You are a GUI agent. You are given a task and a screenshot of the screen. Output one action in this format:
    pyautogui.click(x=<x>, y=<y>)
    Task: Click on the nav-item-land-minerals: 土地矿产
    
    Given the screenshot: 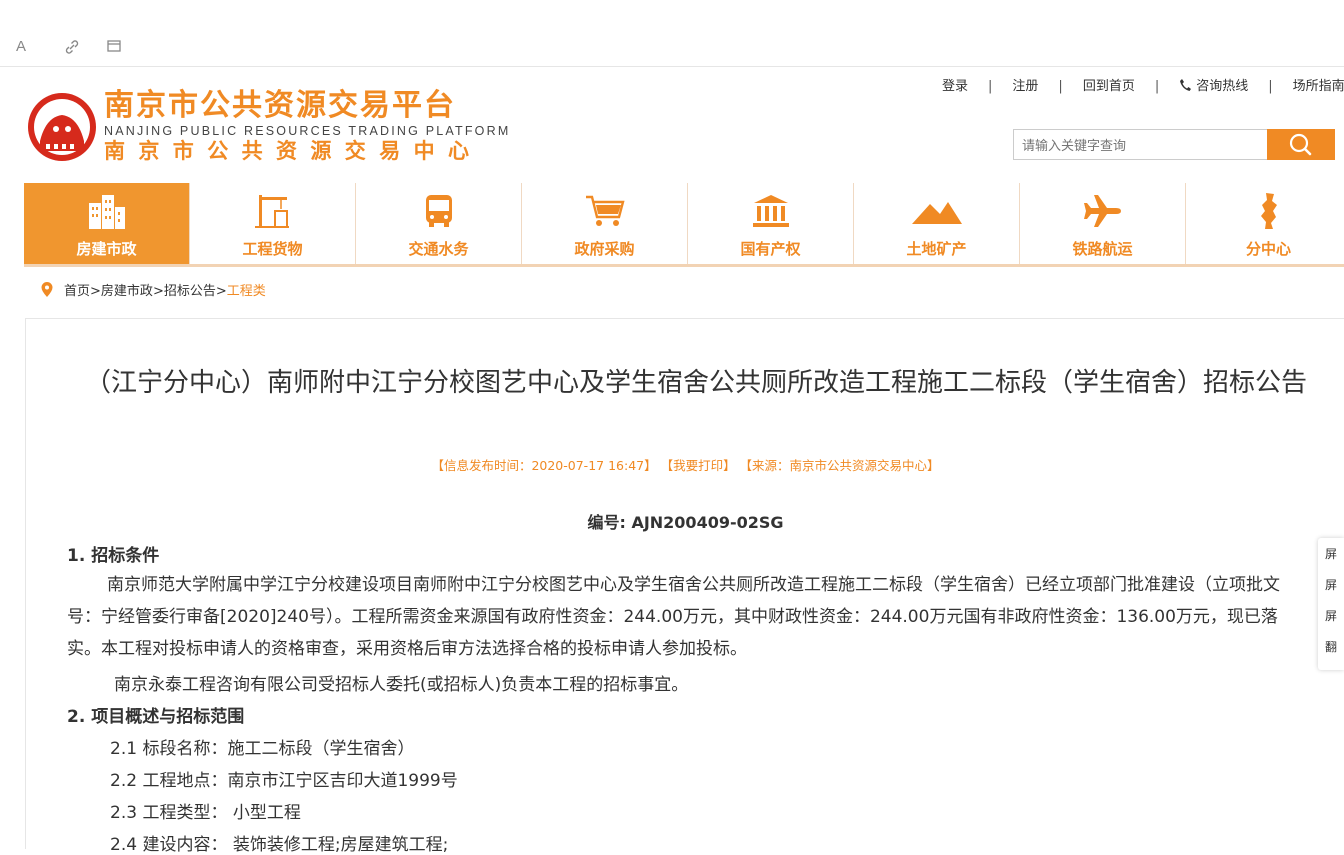 What is the action you would take?
    pyautogui.click(x=937, y=223)
    